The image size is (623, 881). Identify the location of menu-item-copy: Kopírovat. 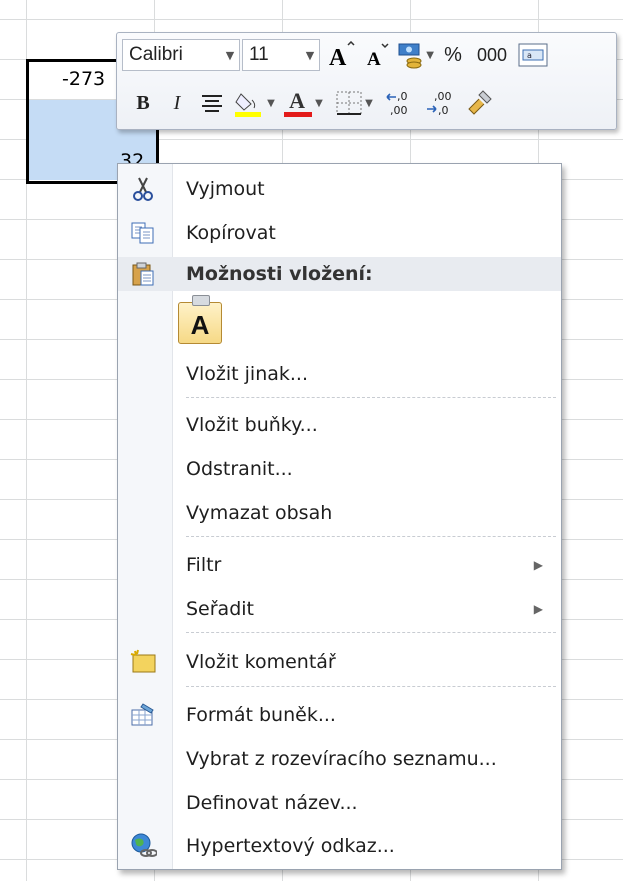
(339, 233).